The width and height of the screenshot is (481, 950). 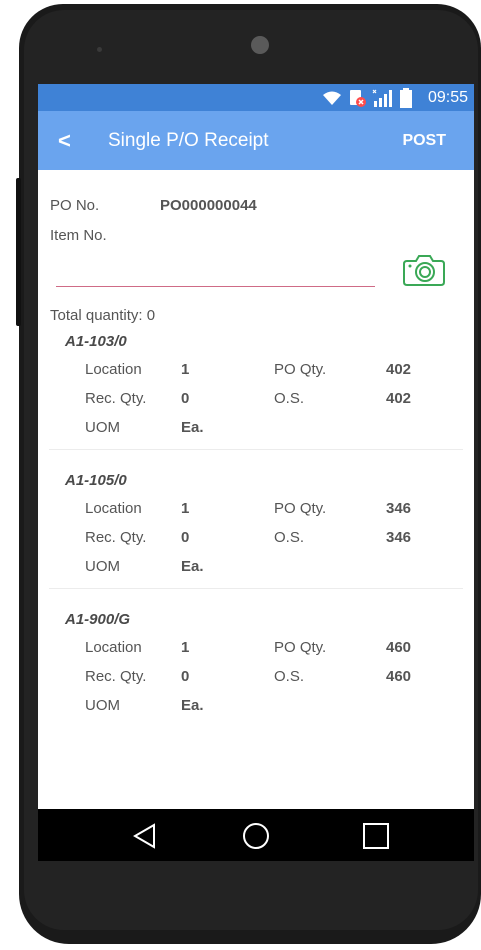 I want to click on po-value: PO000000044, so click(x=208, y=205).